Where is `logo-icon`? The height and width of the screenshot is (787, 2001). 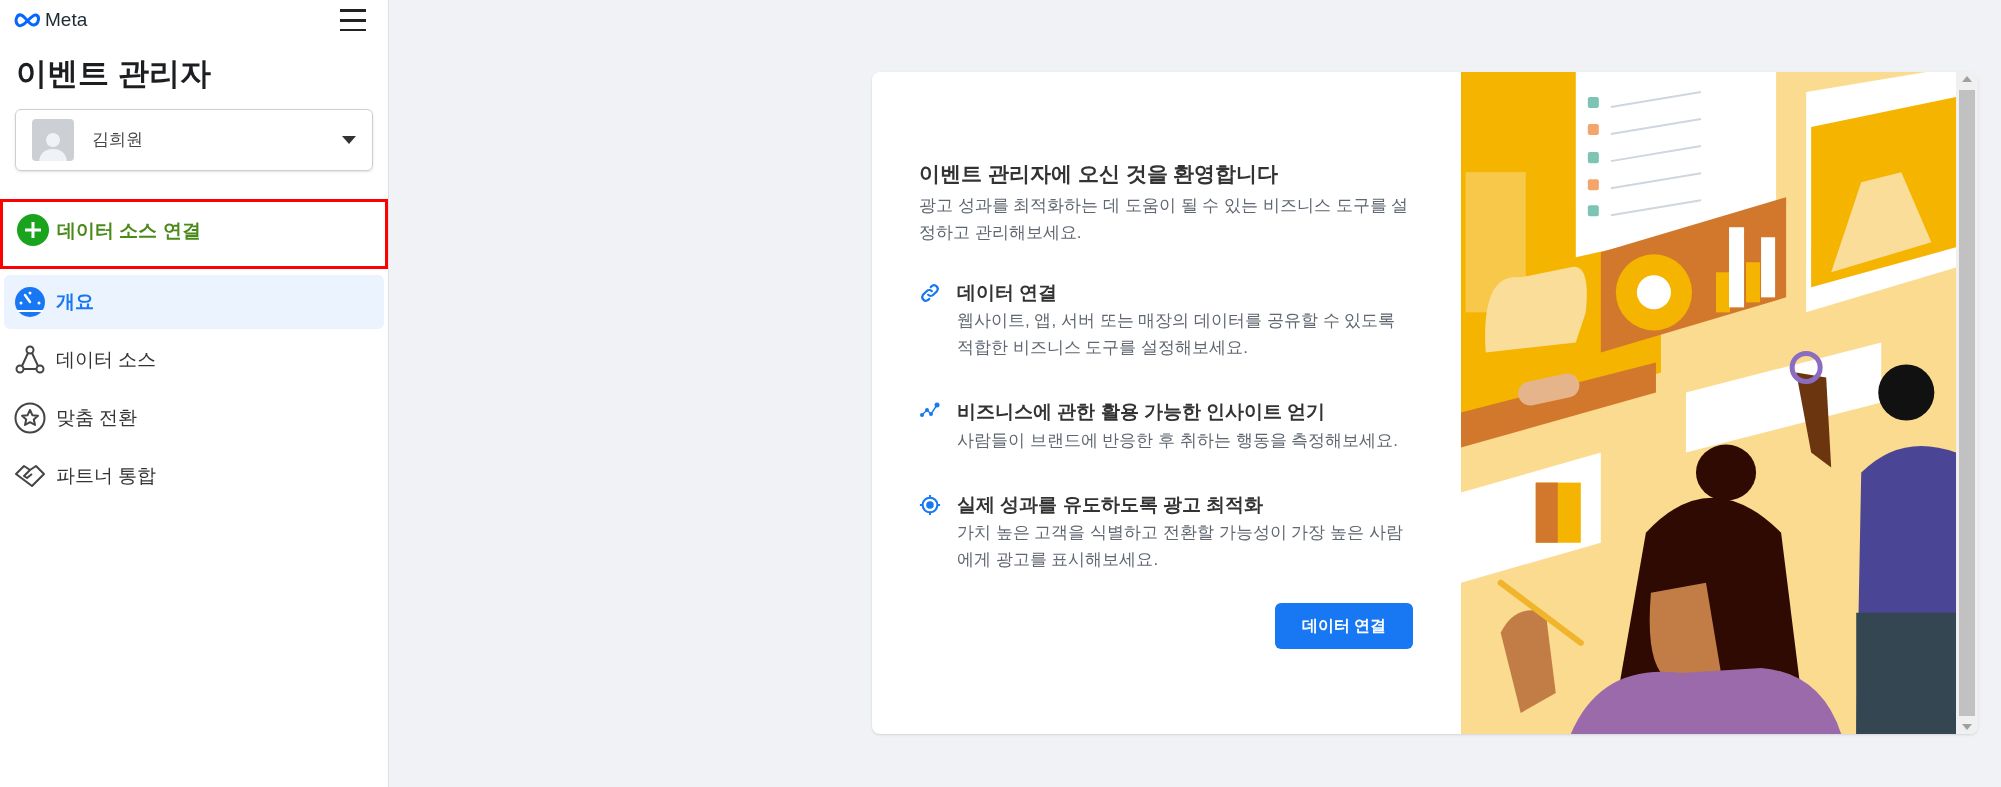
logo-icon is located at coordinates (28, 20).